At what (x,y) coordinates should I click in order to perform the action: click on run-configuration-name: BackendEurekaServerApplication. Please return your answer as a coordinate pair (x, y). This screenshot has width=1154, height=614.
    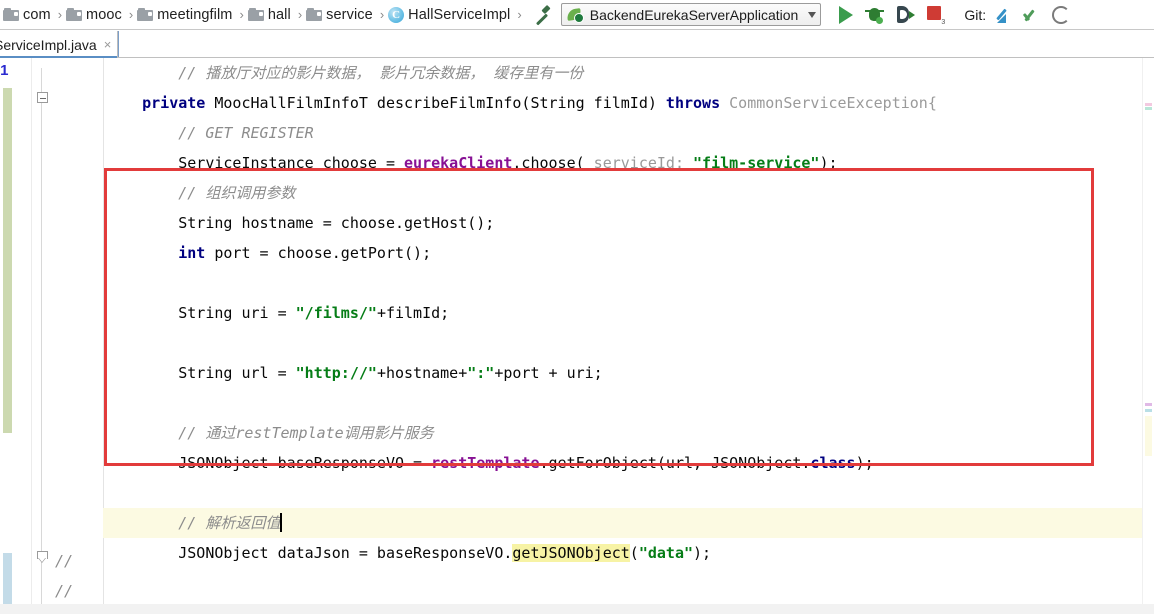
    Looking at the image, I should click on (694, 14).